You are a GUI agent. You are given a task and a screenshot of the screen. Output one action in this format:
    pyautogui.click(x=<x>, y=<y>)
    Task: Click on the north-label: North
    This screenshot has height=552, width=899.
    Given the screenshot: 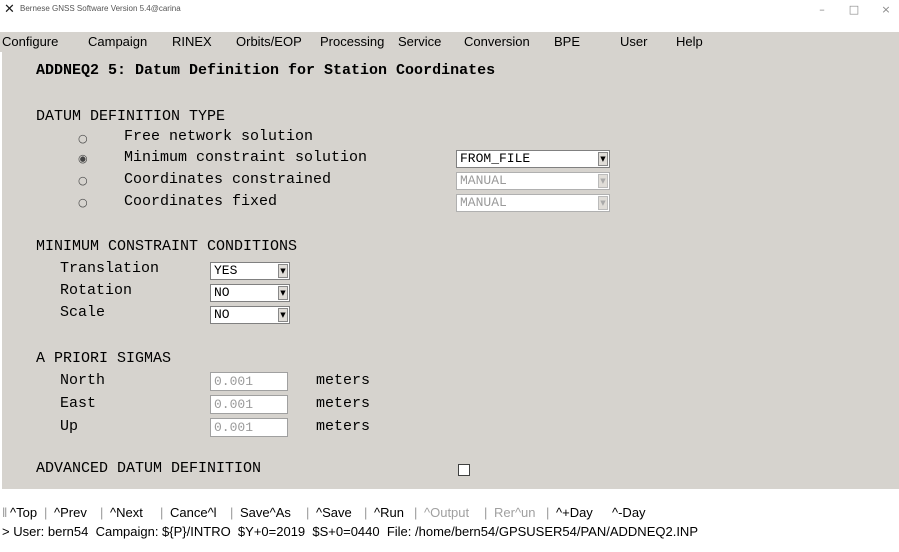 What is the action you would take?
    pyautogui.click(x=83, y=380)
    